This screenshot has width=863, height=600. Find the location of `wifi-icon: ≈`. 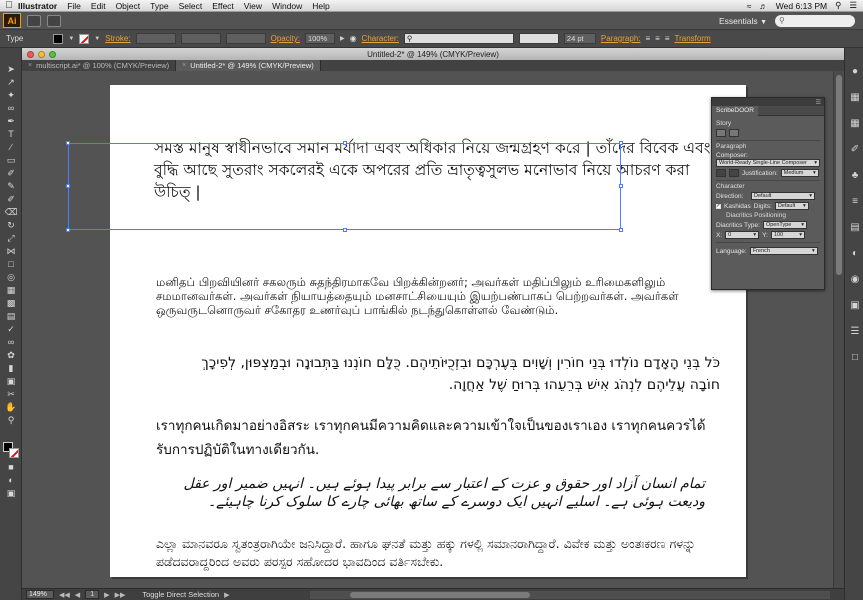

wifi-icon: ≈ is located at coordinates (749, 6).